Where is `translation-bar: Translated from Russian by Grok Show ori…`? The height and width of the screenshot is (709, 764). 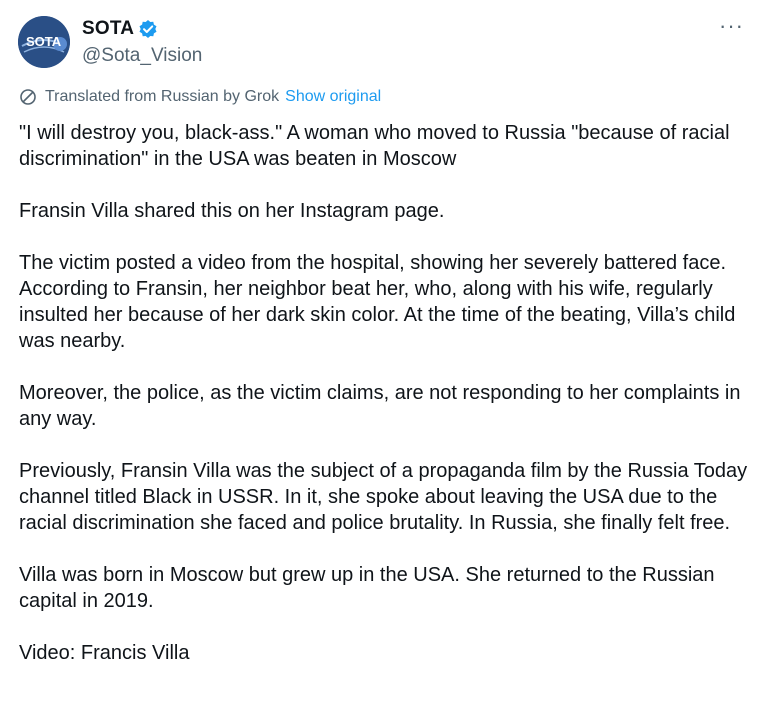
translation-bar: Translated from Russian by Grok Show ori… is located at coordinates (200, 97).